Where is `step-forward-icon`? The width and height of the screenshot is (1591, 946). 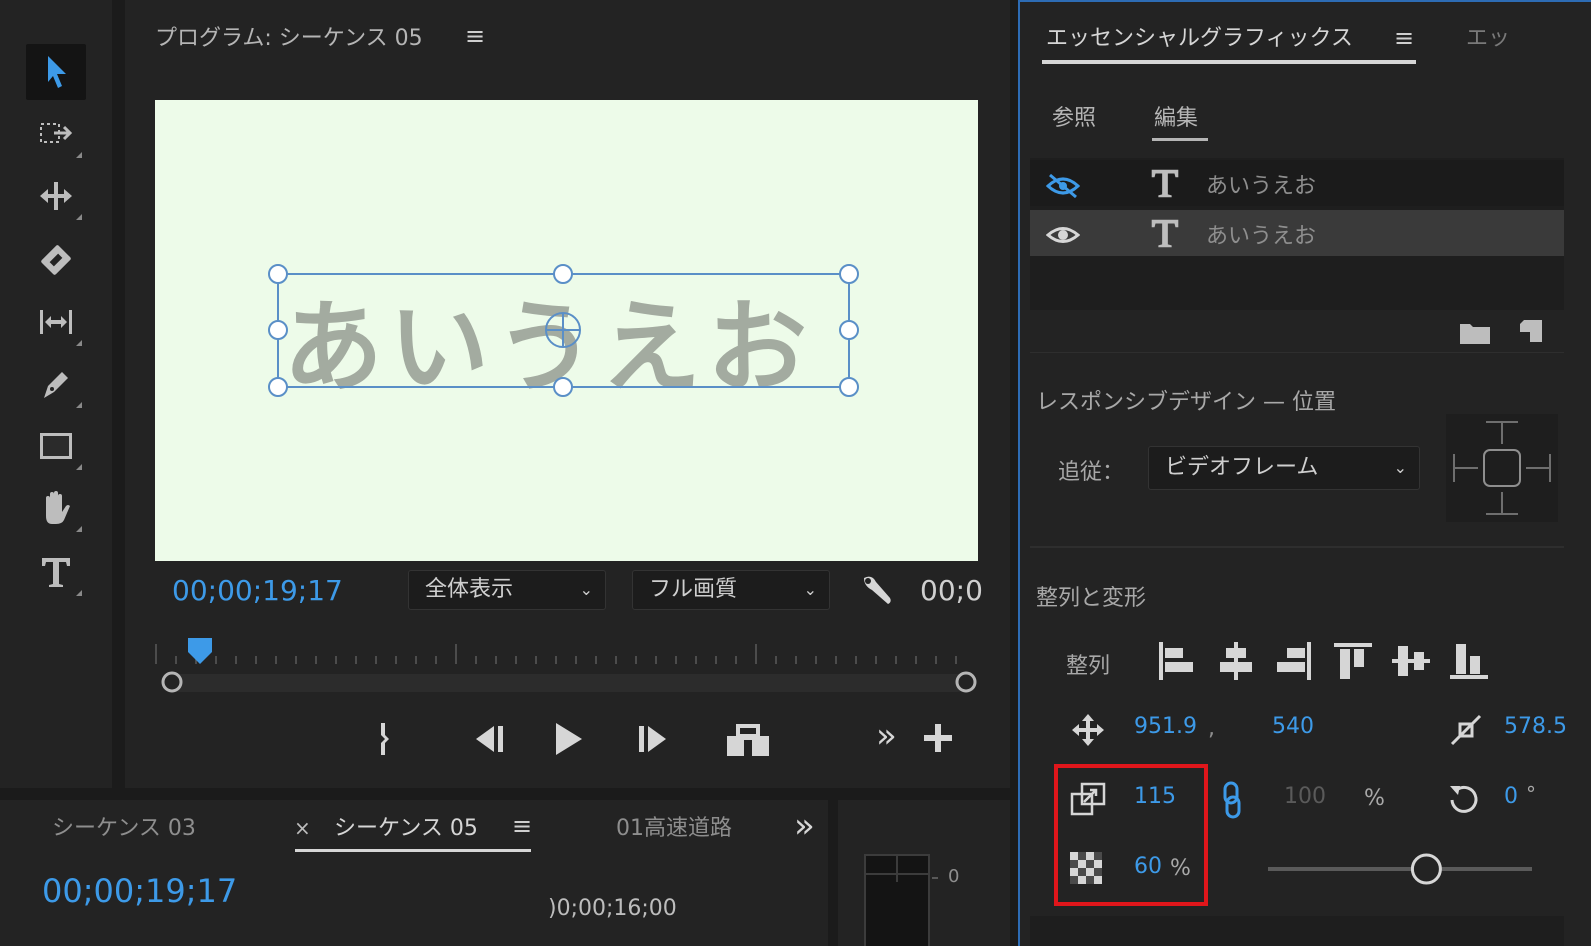
step-forward-icon is located at coordinates (653, 739).